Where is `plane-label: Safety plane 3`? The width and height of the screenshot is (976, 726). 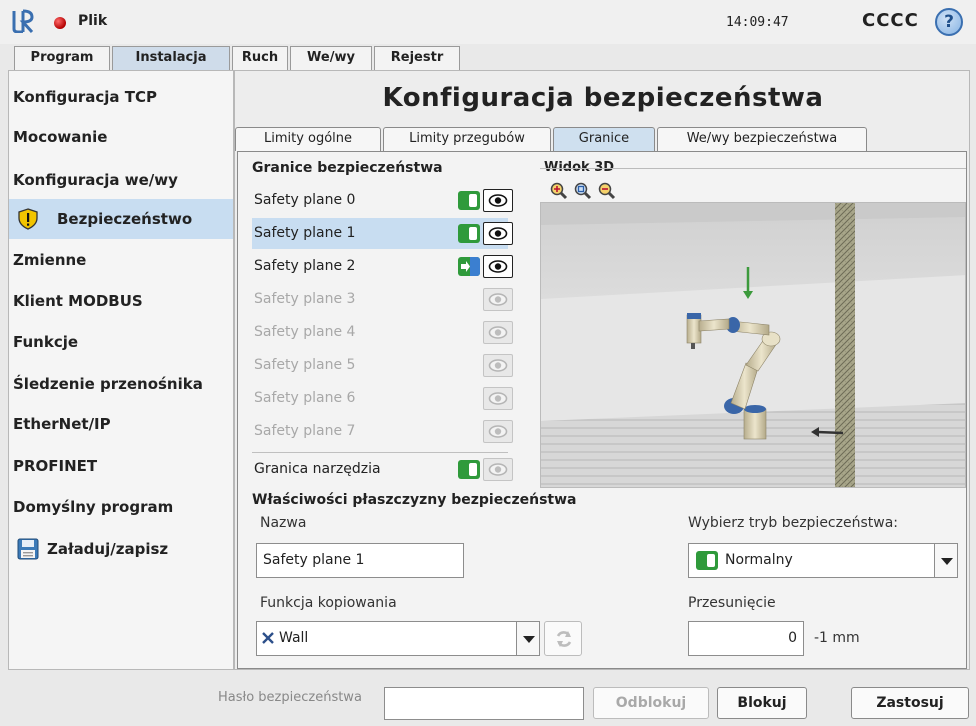
plane-label: Safety plane 3 is located at coordinates (305, 299).